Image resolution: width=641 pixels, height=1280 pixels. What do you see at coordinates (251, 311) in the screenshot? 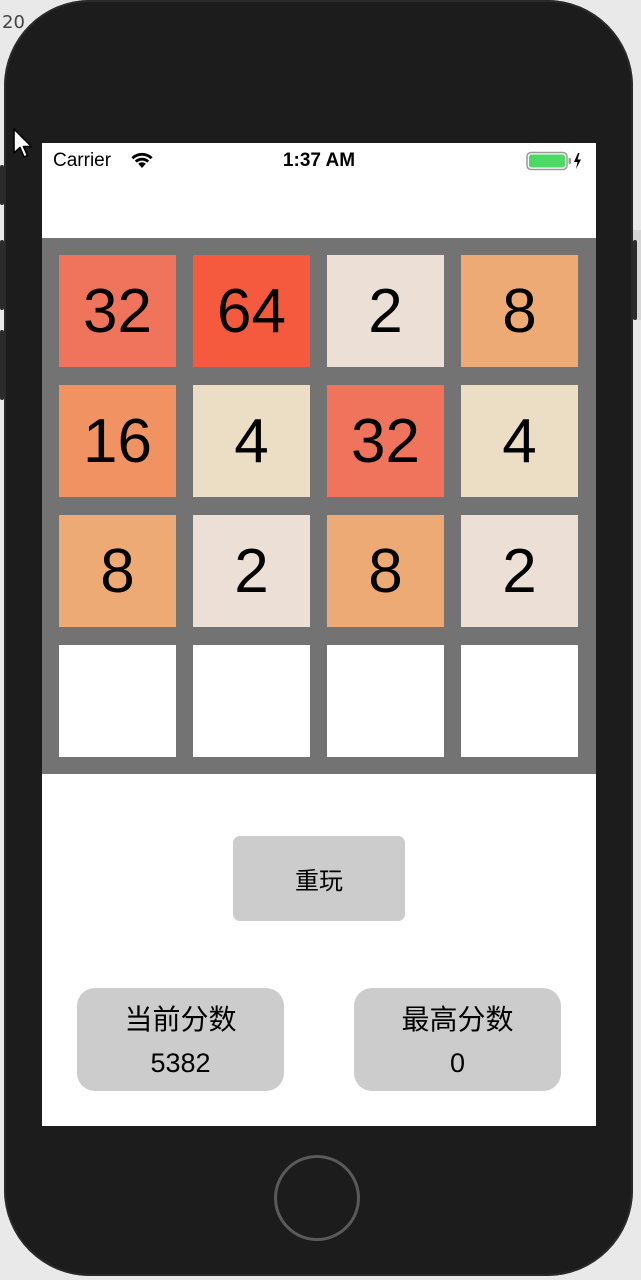
I see `number-tile: 64` at bounding box center [251, 311].